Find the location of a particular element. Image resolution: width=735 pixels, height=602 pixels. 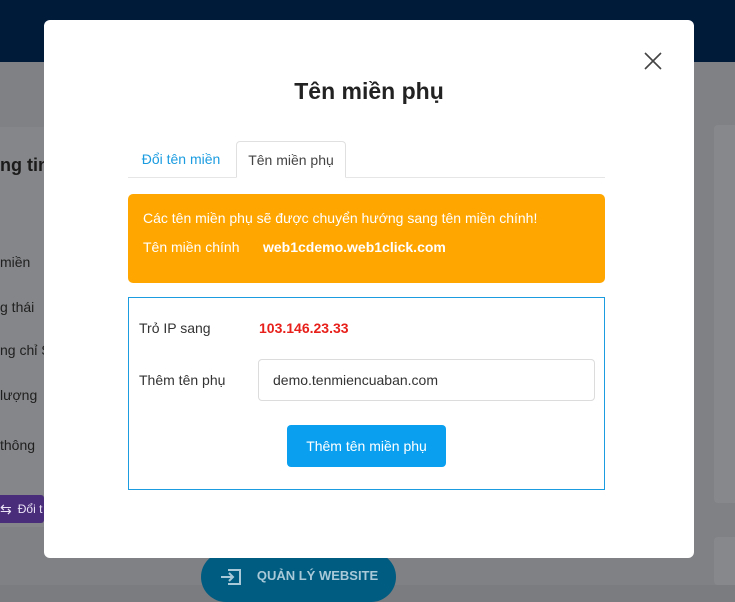

tab-subdomain: Tên miền phụ is located at coordinates (291, 159).